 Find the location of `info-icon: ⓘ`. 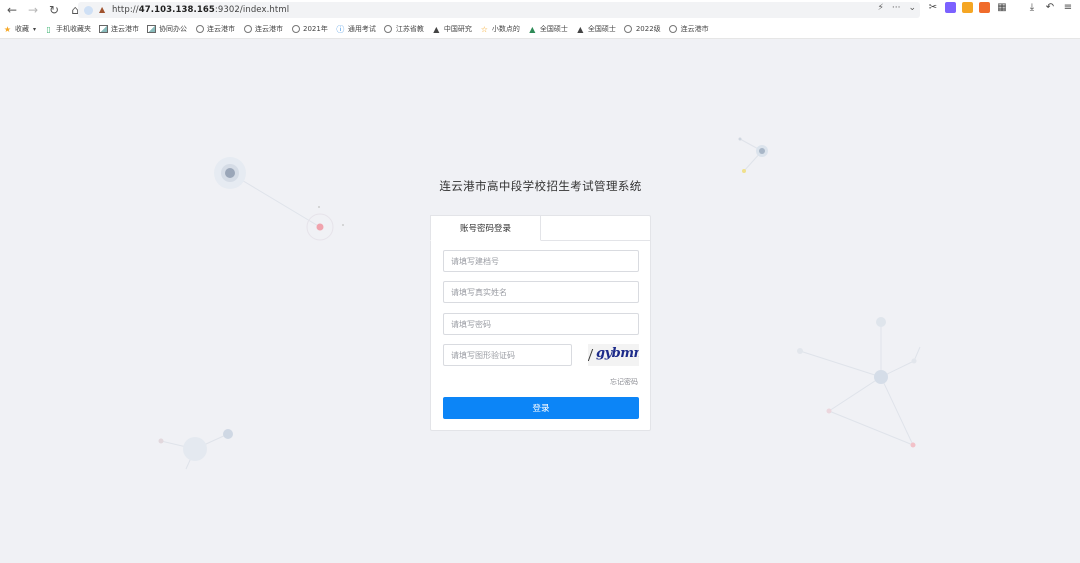

info-icon: ⓘ is located at coordinates (340, 29).